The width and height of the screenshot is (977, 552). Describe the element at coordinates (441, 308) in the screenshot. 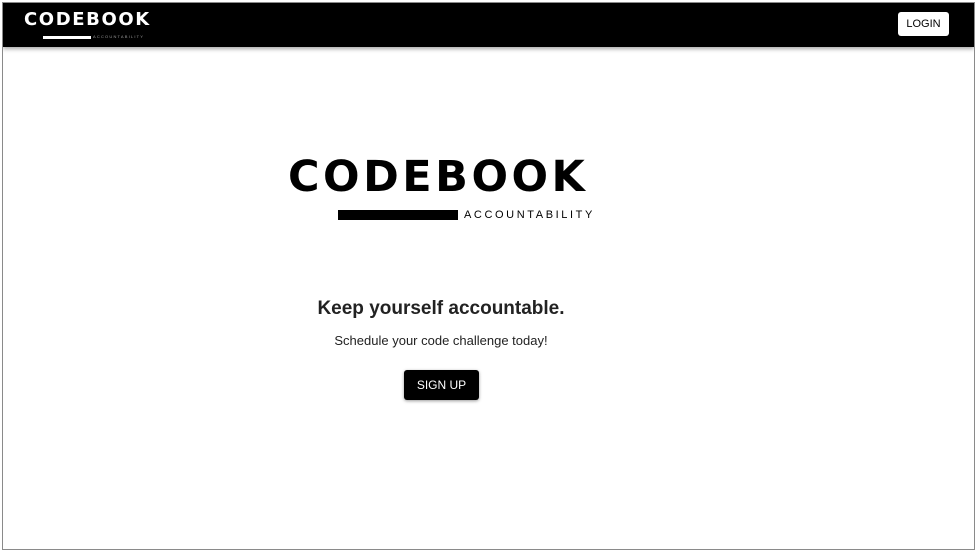

I see `hero-headline: Keep yourself accountable.` at that location.